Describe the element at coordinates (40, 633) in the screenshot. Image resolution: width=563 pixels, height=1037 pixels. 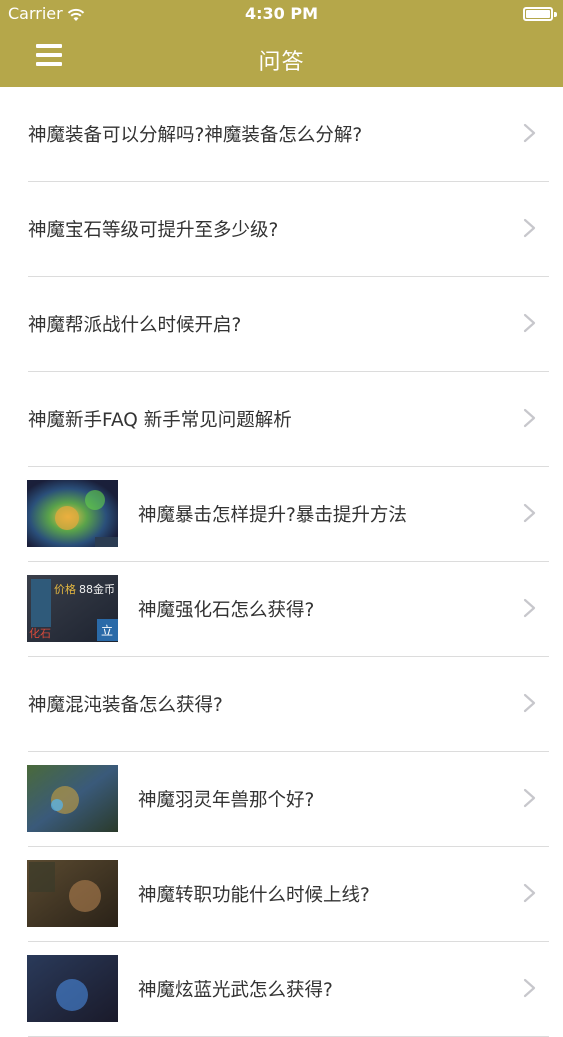
I see `svg-text: 化石` at that location.